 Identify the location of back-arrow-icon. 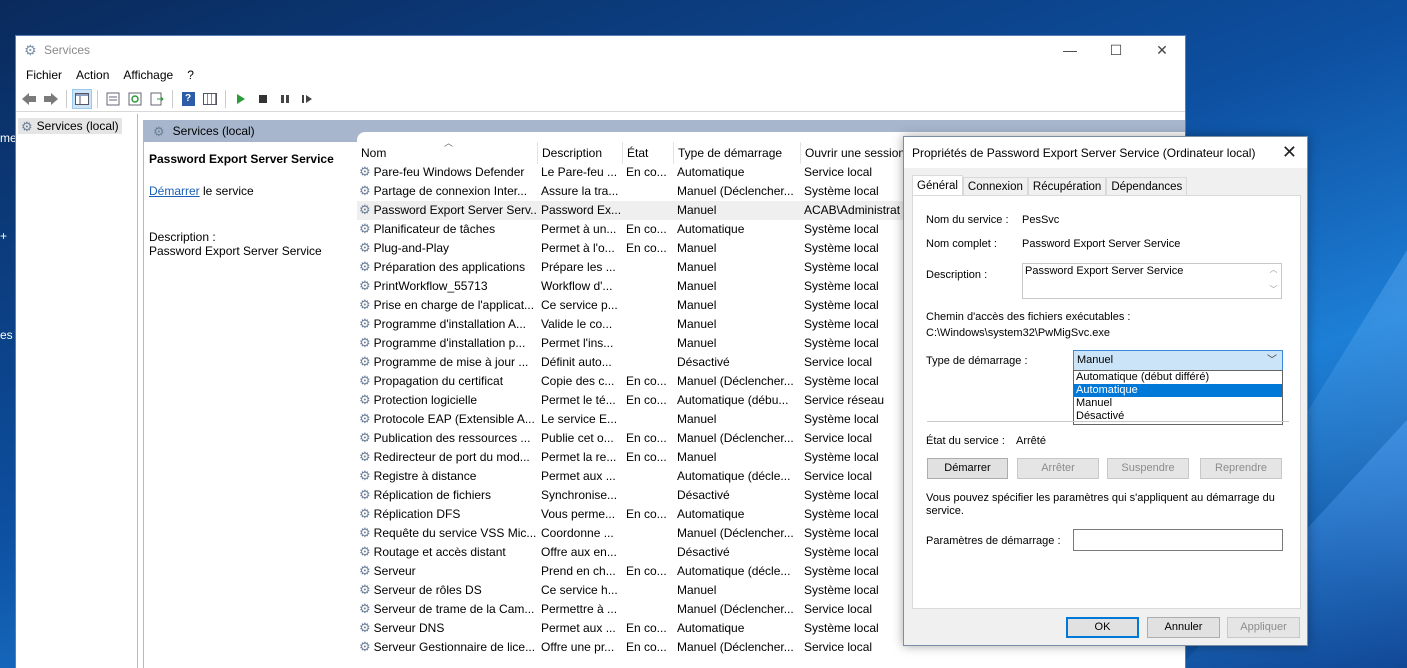
(29, 99).